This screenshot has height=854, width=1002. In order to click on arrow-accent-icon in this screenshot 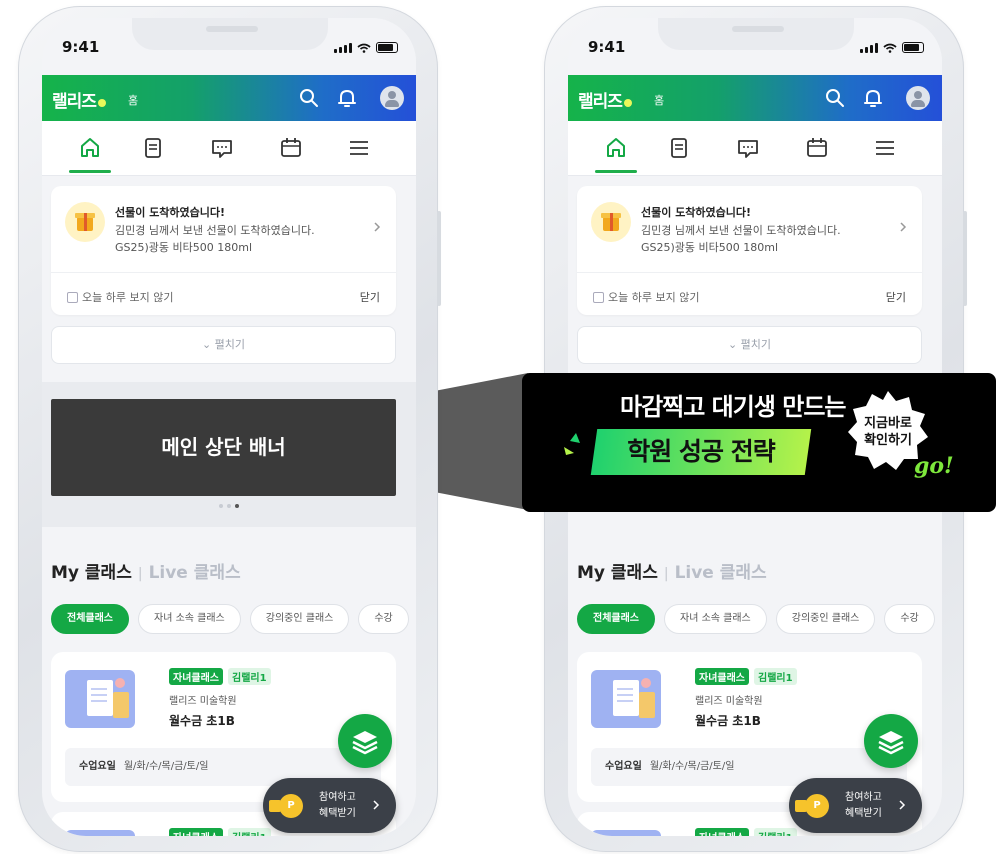, I will do `click(572, 444)`.